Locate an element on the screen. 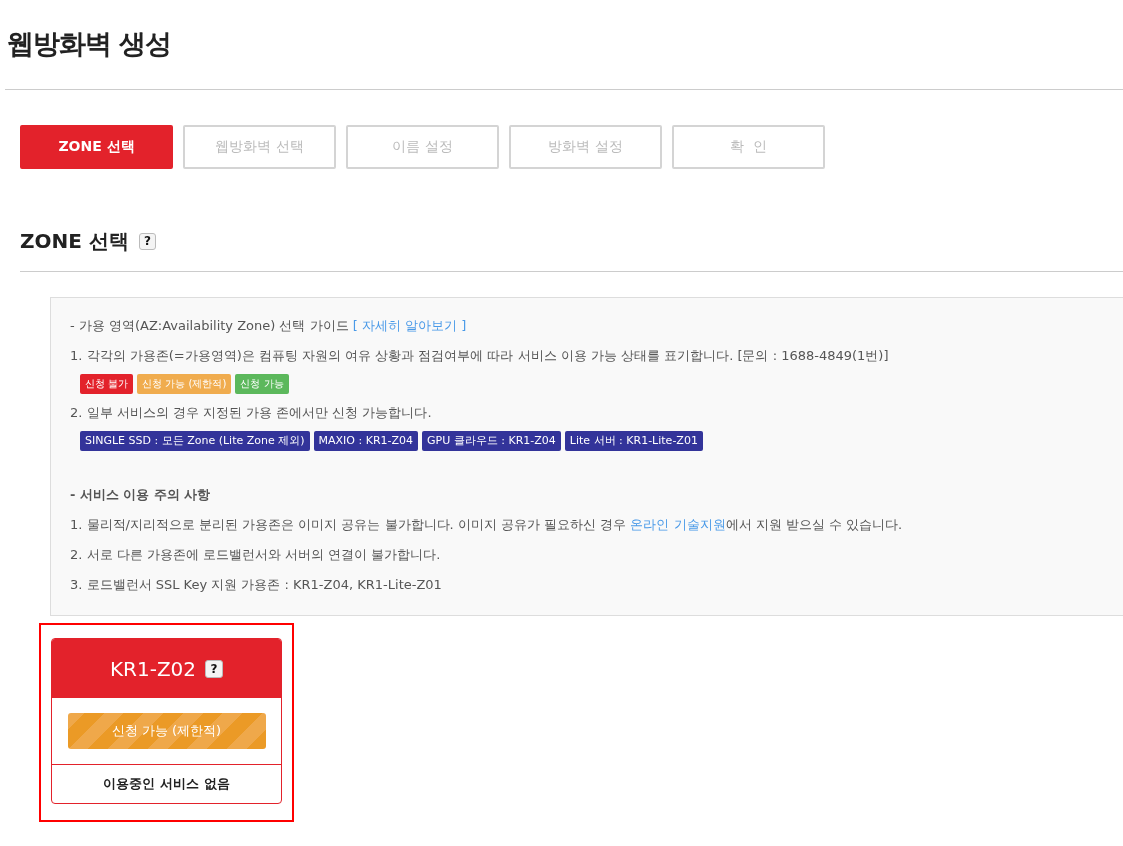 This screenshot has width=1123, height=846. notes-text: 1. 물리적/지리적으로 분리된 가용존은 이미지 공유는 불가합니다. 이미지 공유가 필요하신 경우 온라인 기술지원에서 지원 받으실 수 있습니다. is located at coordinates (487, 525).